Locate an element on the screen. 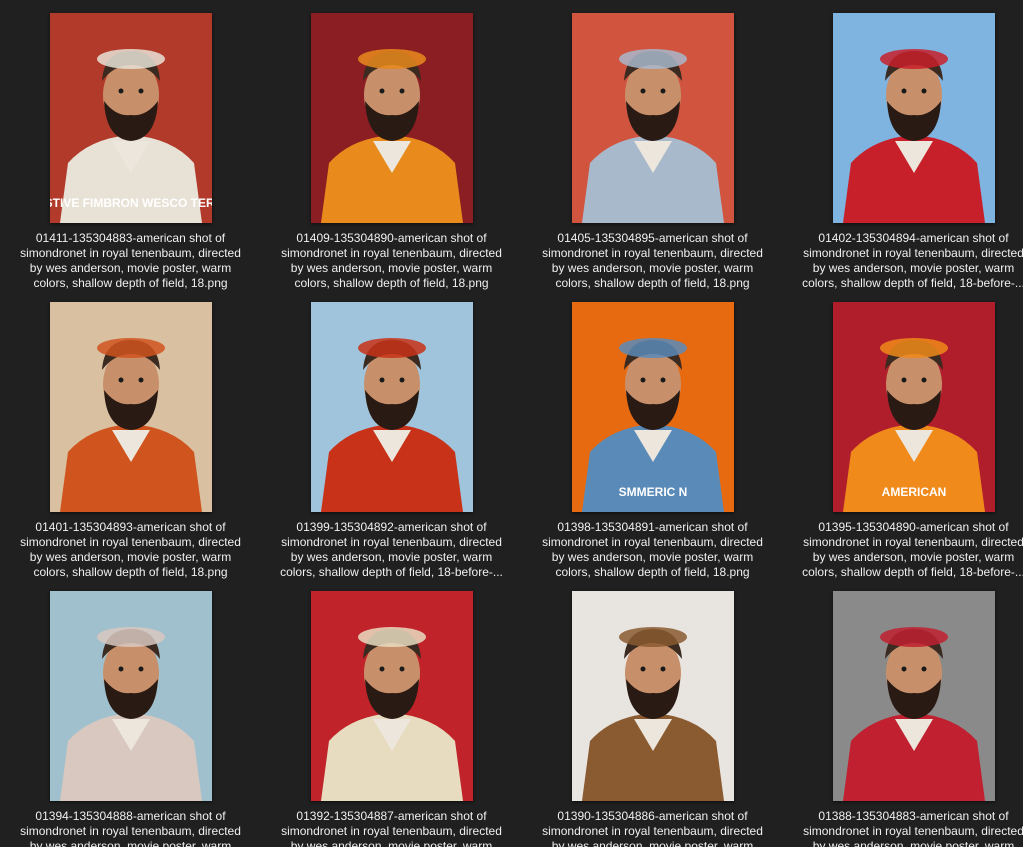 This screenshot has width=1023, height=847. file-thumbnail: AMERICAN is located at coordinates (913, 407).